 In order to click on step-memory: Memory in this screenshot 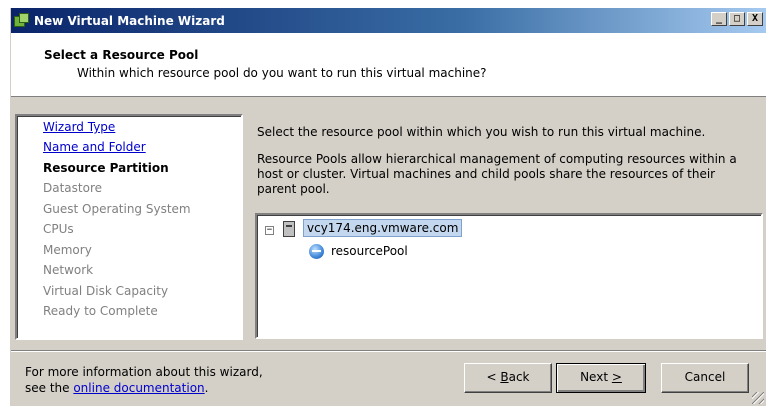, I will do `click(67, 250)`.